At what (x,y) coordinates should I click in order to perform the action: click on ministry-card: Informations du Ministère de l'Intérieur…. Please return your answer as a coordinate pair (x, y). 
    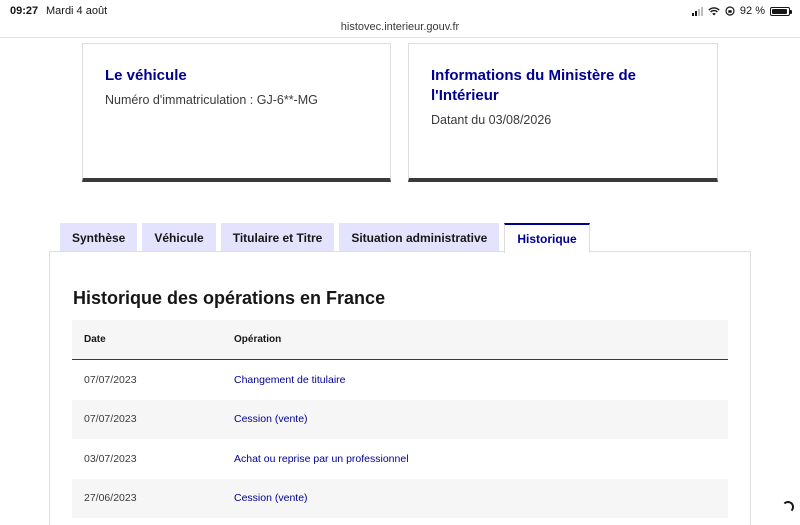
    Looking at the image, I should click on (563, 112).